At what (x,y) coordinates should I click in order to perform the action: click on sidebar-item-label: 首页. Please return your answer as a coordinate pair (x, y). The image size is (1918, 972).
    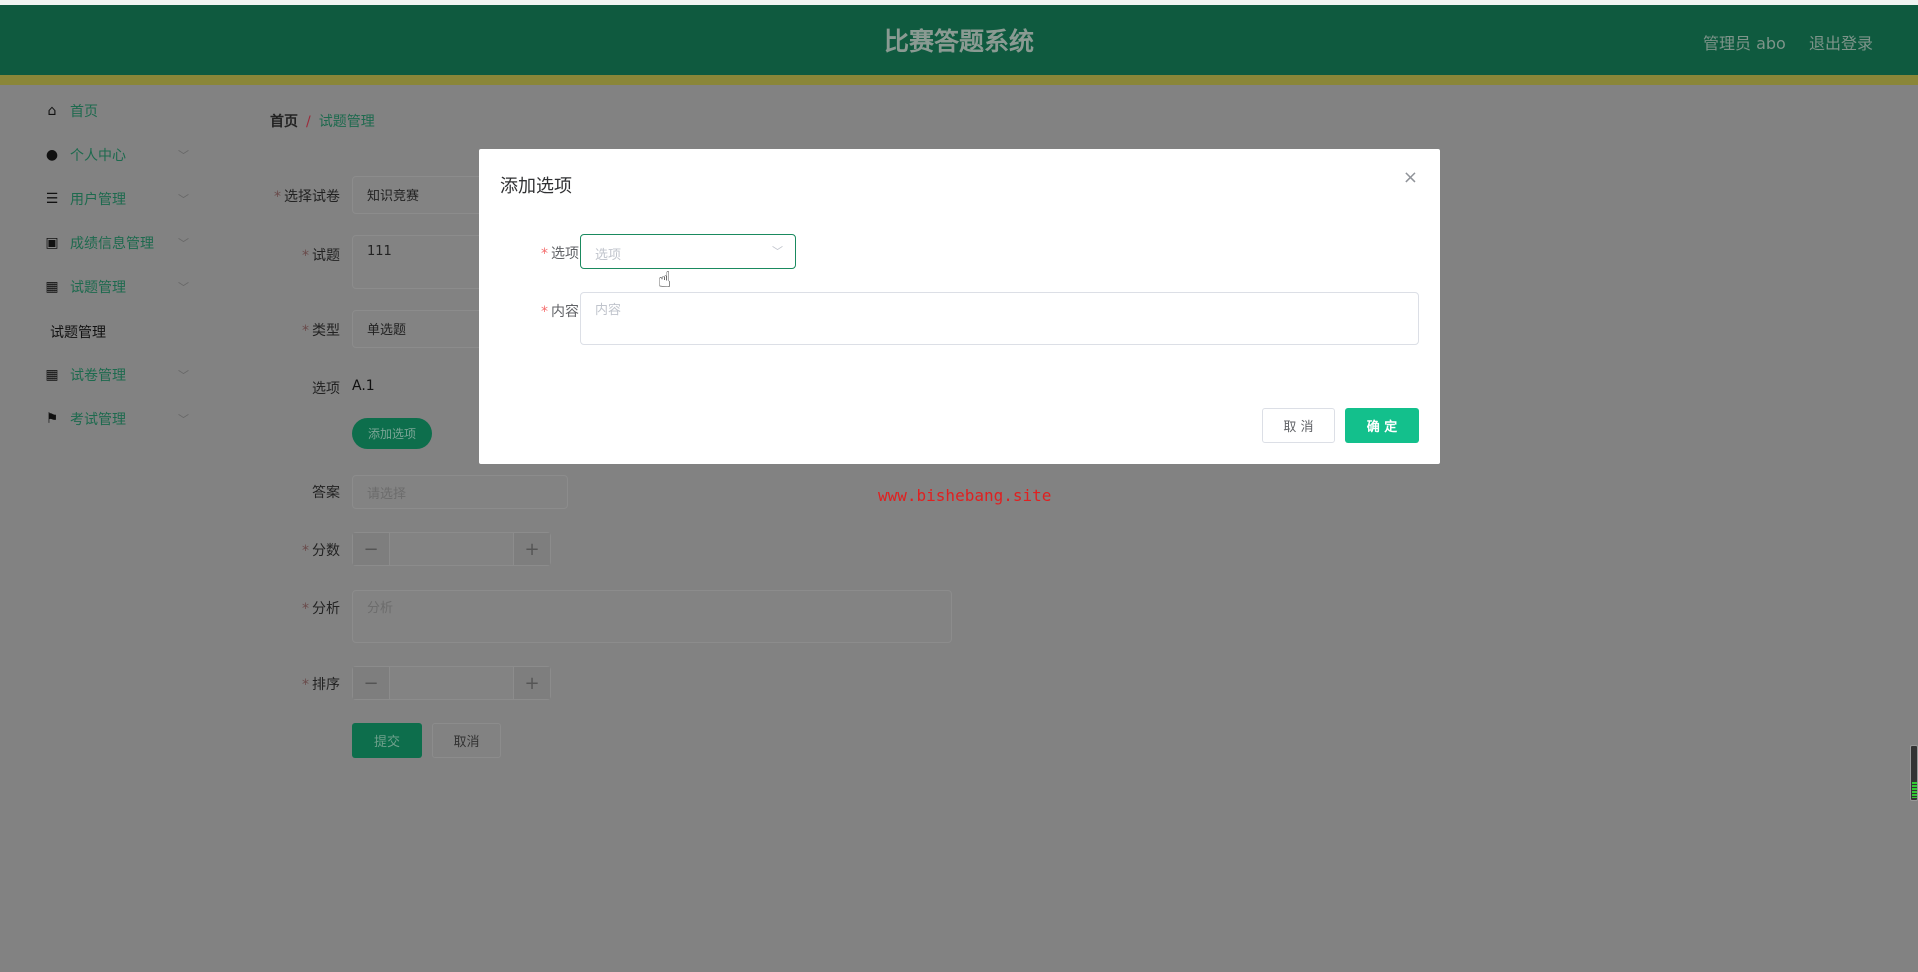
    Looking at the image, I should click on (84, 112).